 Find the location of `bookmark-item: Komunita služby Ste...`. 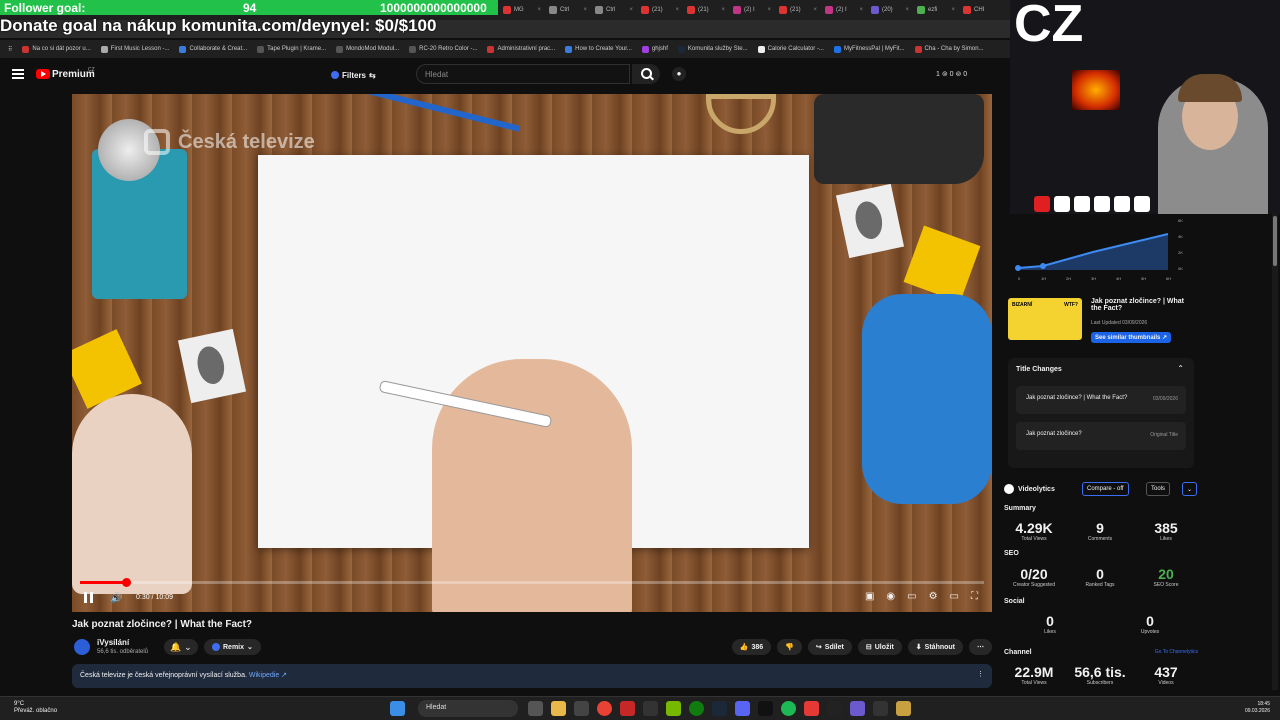

bookmark-item: Komunita služby Ste... is located at coordinates (712, 49).